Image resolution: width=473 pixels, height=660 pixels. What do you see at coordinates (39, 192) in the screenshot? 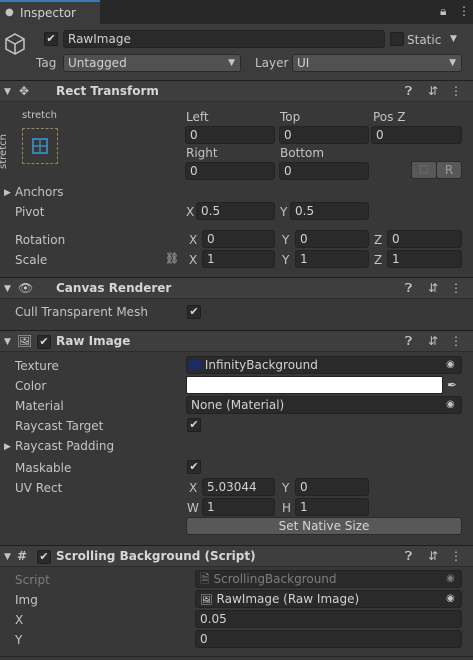
I see `anchors-label: Anchors` at bounding box center [39, 192].